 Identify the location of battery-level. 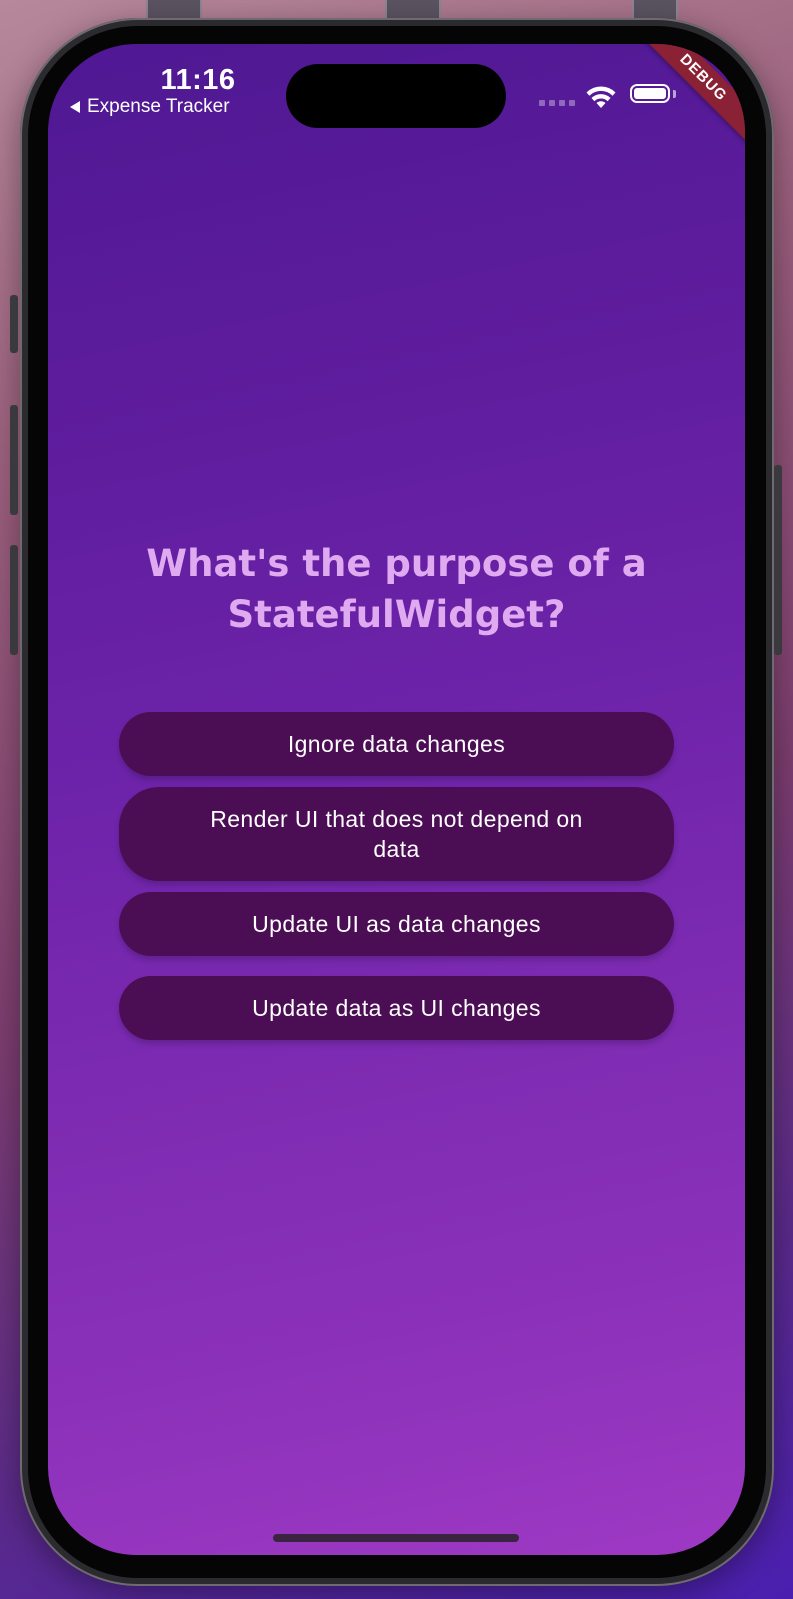
(650, 93).